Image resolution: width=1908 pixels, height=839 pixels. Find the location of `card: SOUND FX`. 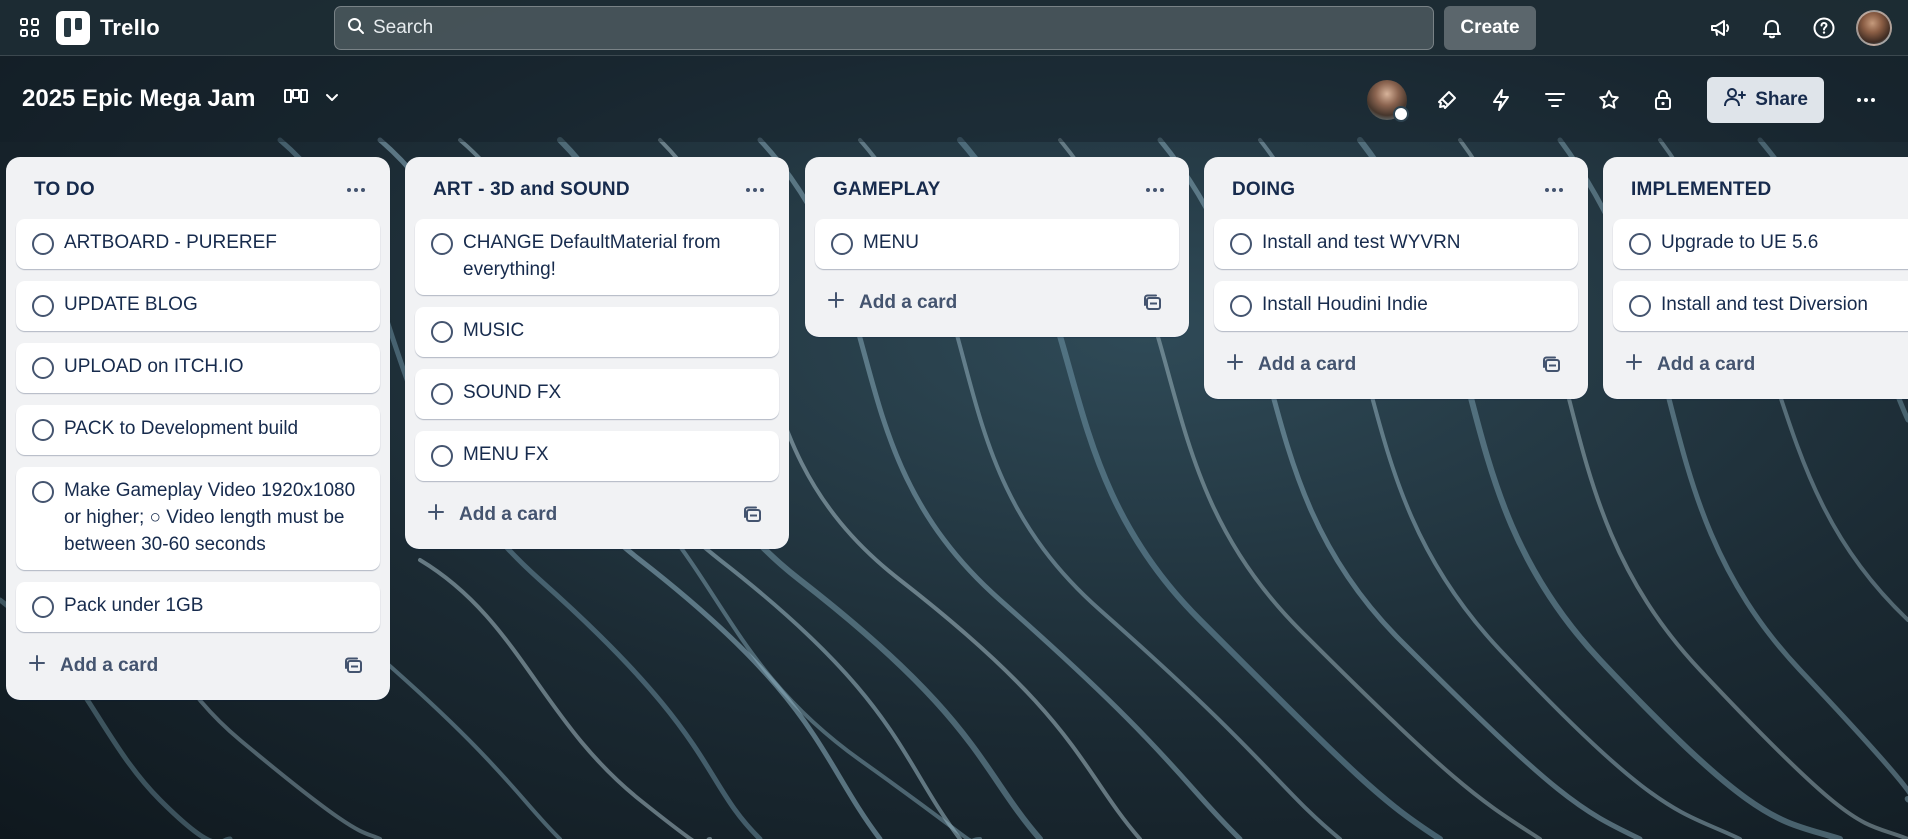

card: SOUND FX is located at coordinates (597, 394).